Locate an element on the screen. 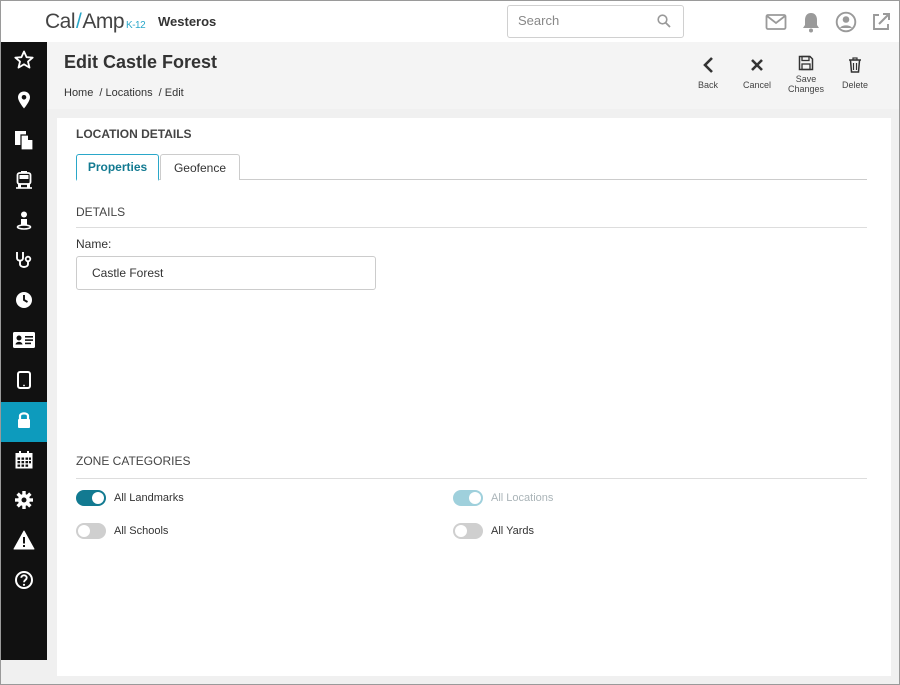  close-icon is located at coordinates (757, 65).